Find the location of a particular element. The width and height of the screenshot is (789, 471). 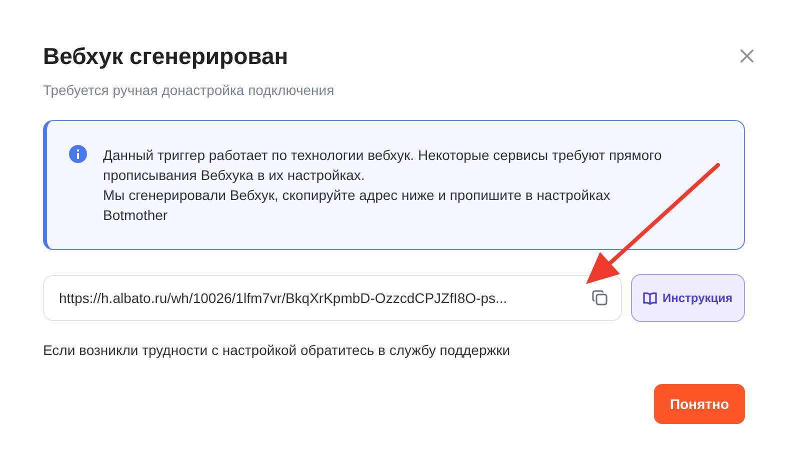

confirm-button: Понятно is located at coordinates (699, 404).